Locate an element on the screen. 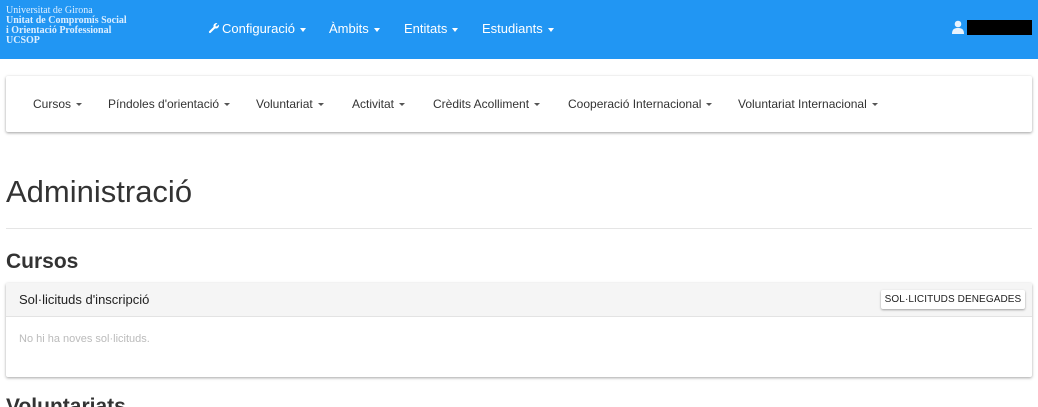  nav-configuracio-label: Configuració is located at coordinates (258, 28).